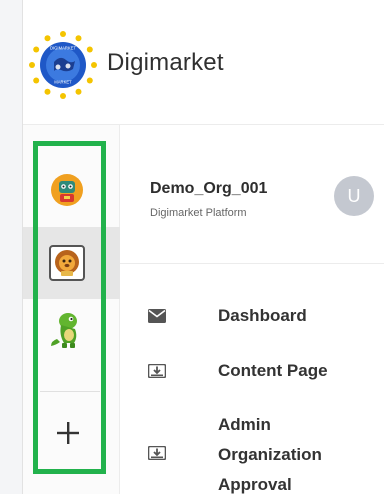 This screenshot has height=499, width=384. What do you see at coordinates (63, 65) in the screenshot?
I see `eu-stars-globe-logo-icon: DIGIMARKET MARKET` at bounding box center [63, 65].